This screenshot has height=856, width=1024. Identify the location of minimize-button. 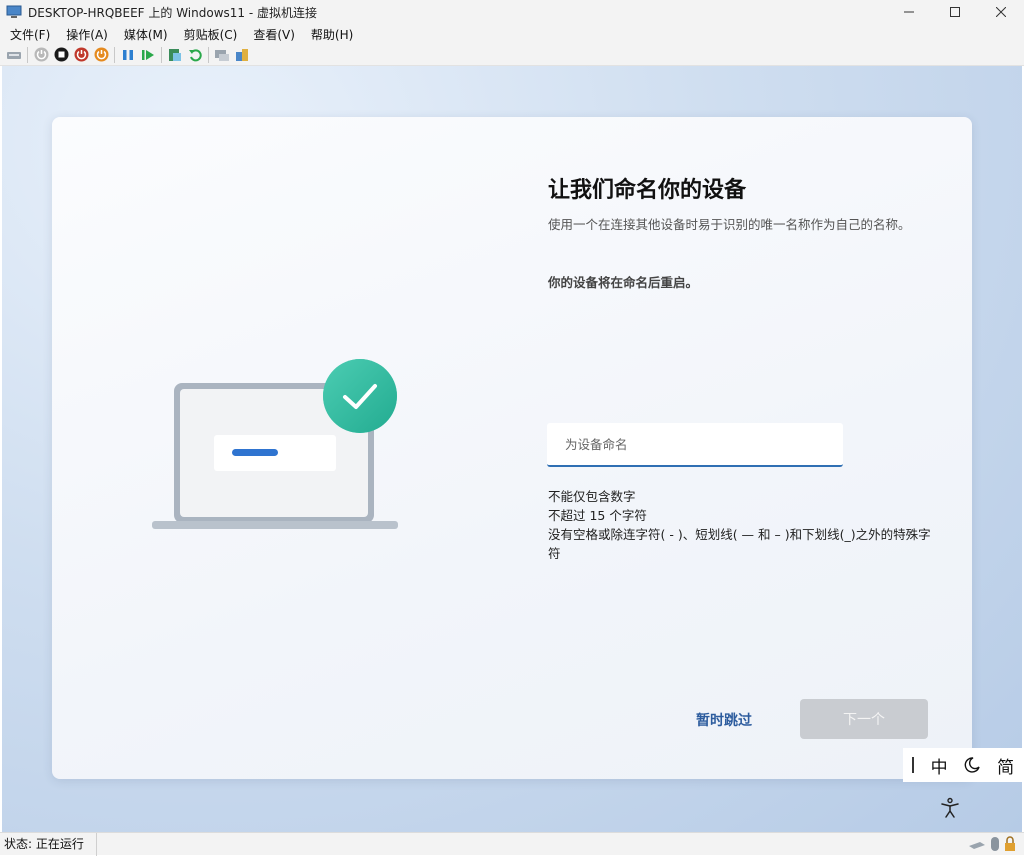
(909, 12).